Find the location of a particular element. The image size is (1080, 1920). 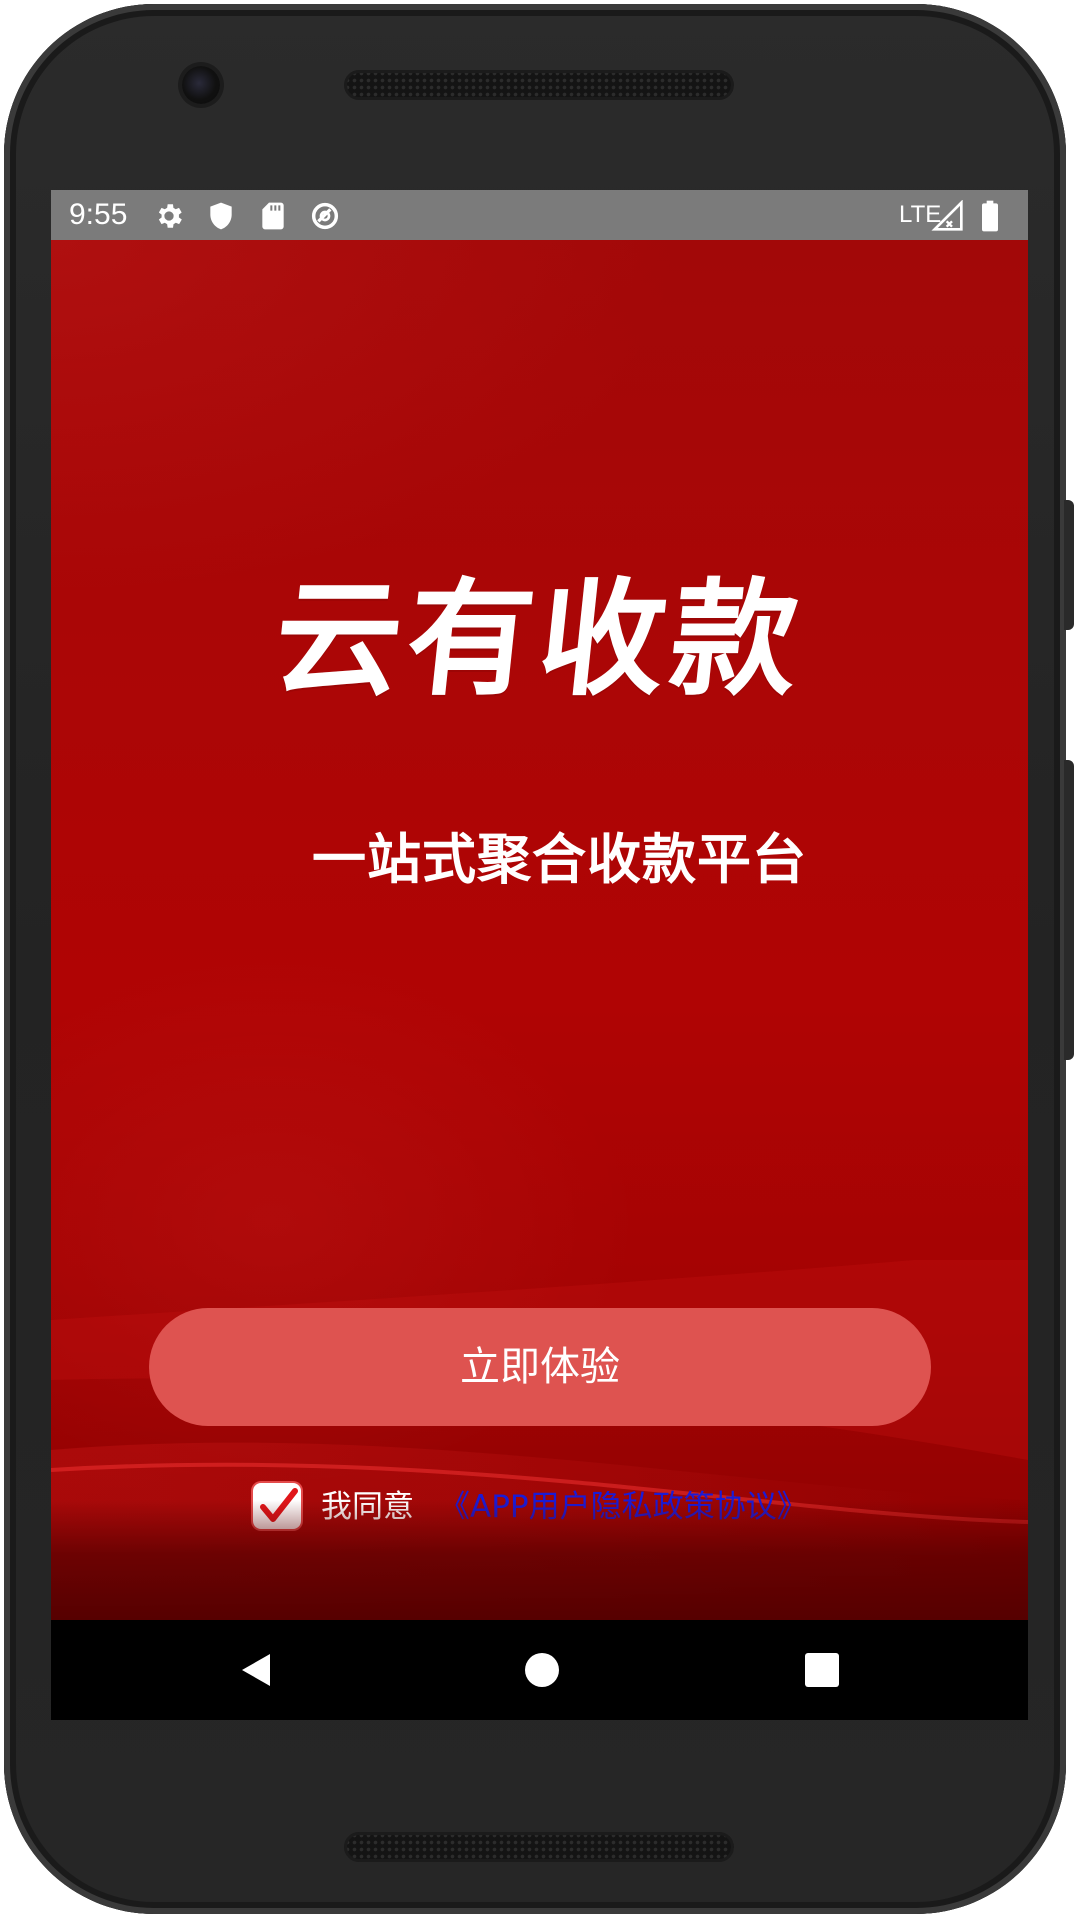

status-bar: 9:55 LTE is located at coordinates (539, 215).